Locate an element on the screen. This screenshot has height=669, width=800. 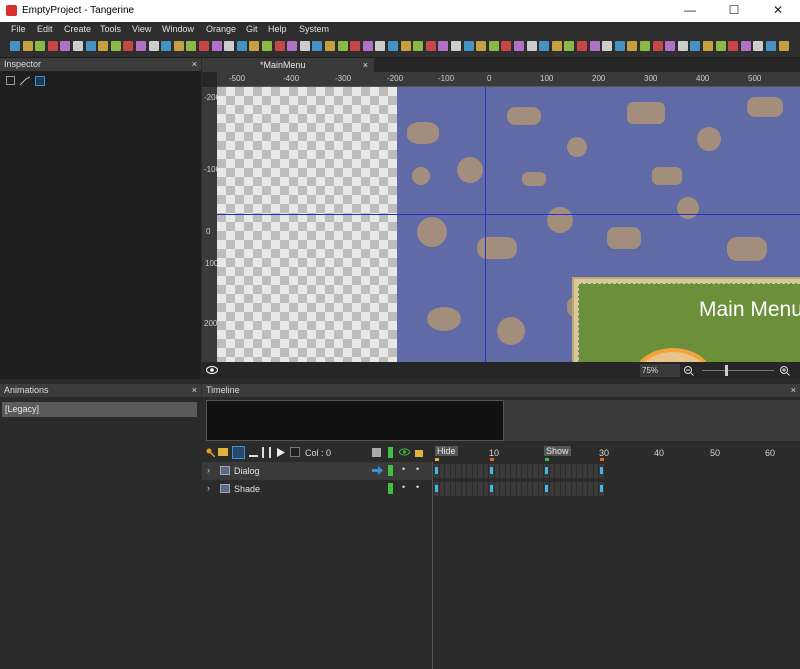
tab-mainmenu: *MainMenu × is located at coordinates (288, 65).